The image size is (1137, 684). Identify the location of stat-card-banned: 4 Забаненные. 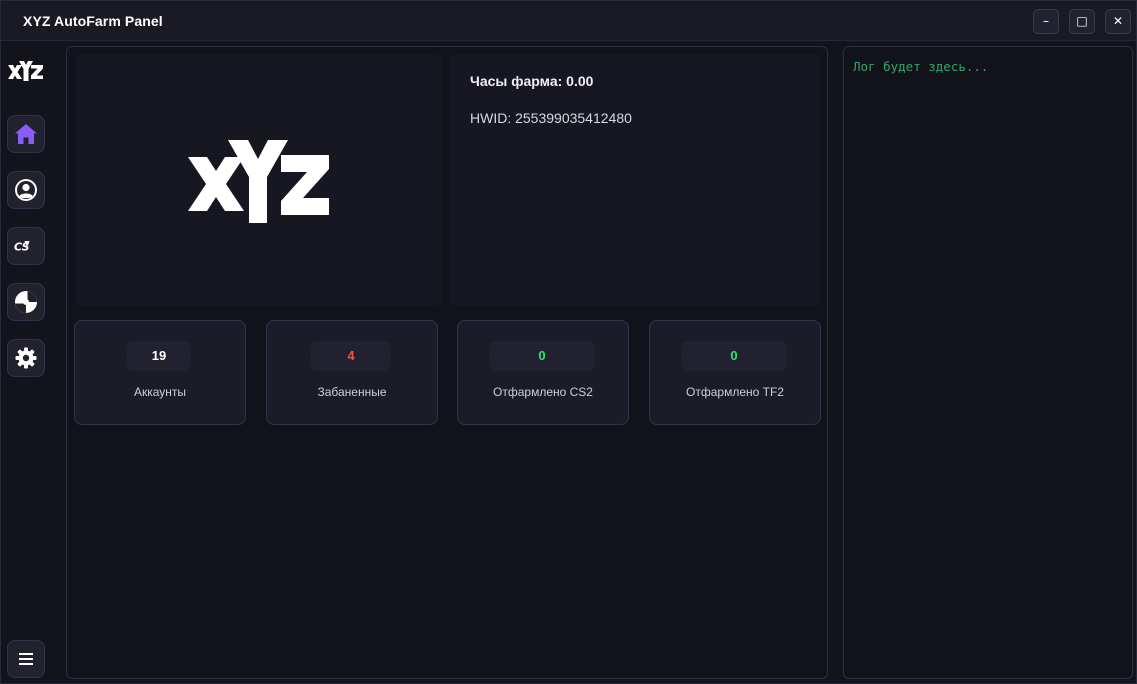
(352, 372).